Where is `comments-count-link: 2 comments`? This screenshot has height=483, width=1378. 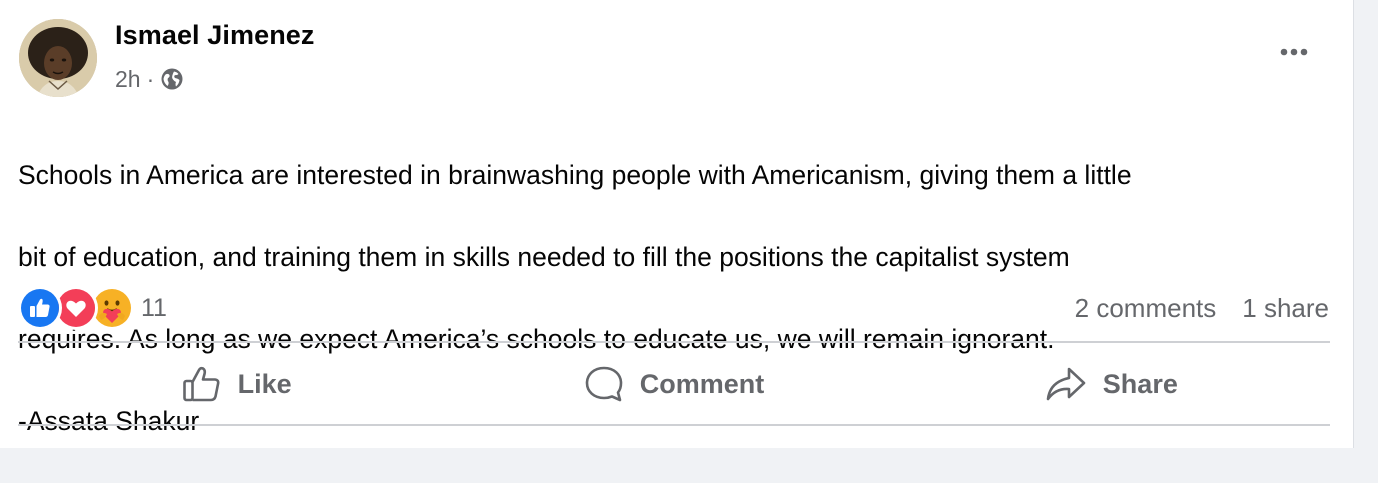
comments-count-link: 2 comments is located at coordinates (1146, 308).